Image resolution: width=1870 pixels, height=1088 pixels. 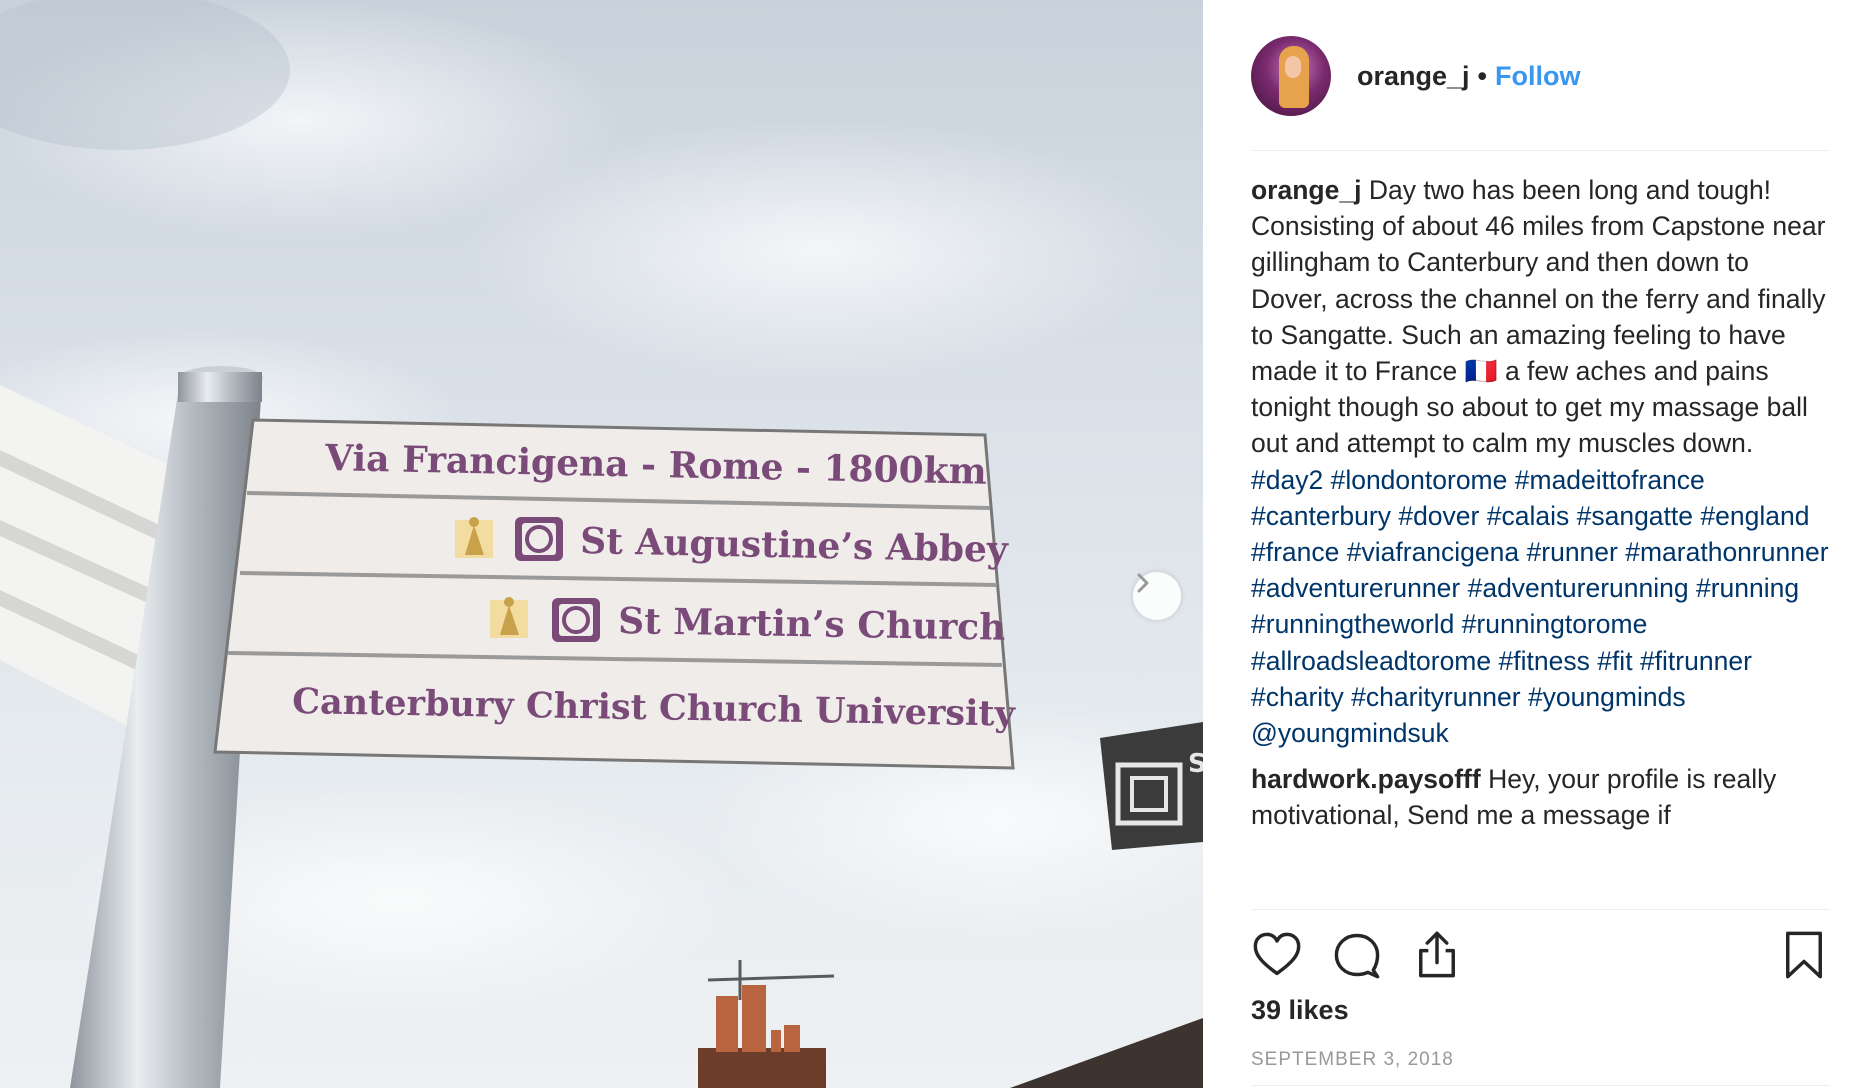 What do you see at coordinates (1433, 552) in the screenshot?
I see `hashtag-link: #viafrancigena` at bounding box center [1433, 552].